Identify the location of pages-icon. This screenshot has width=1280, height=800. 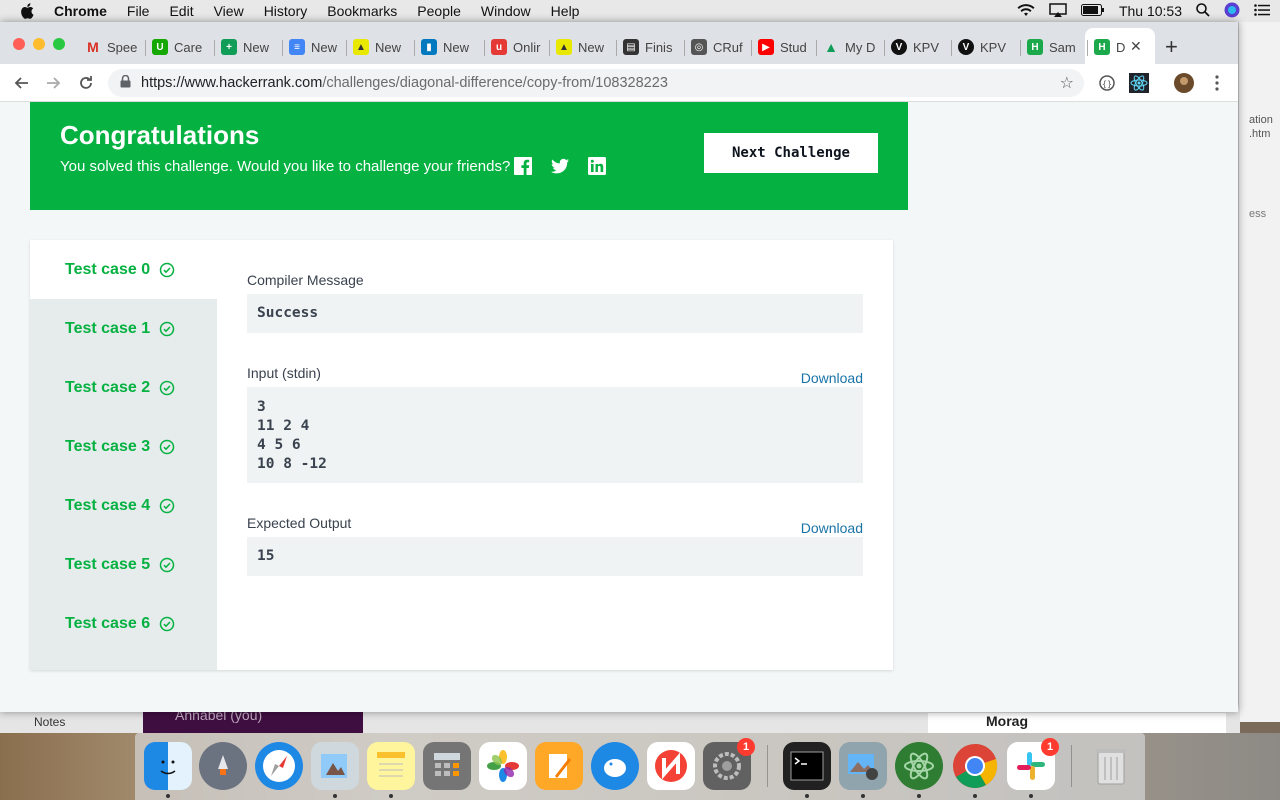
(559, 766).